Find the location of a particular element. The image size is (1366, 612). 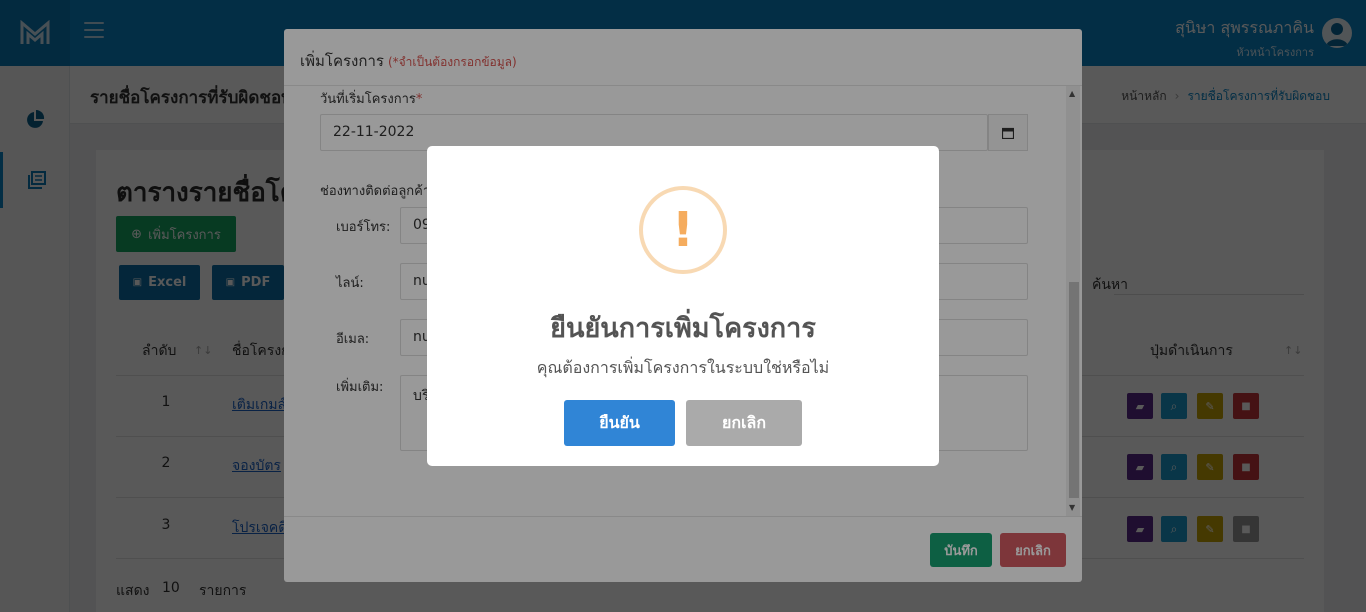

warning-icon: ! is located at coordinates (683, 230).